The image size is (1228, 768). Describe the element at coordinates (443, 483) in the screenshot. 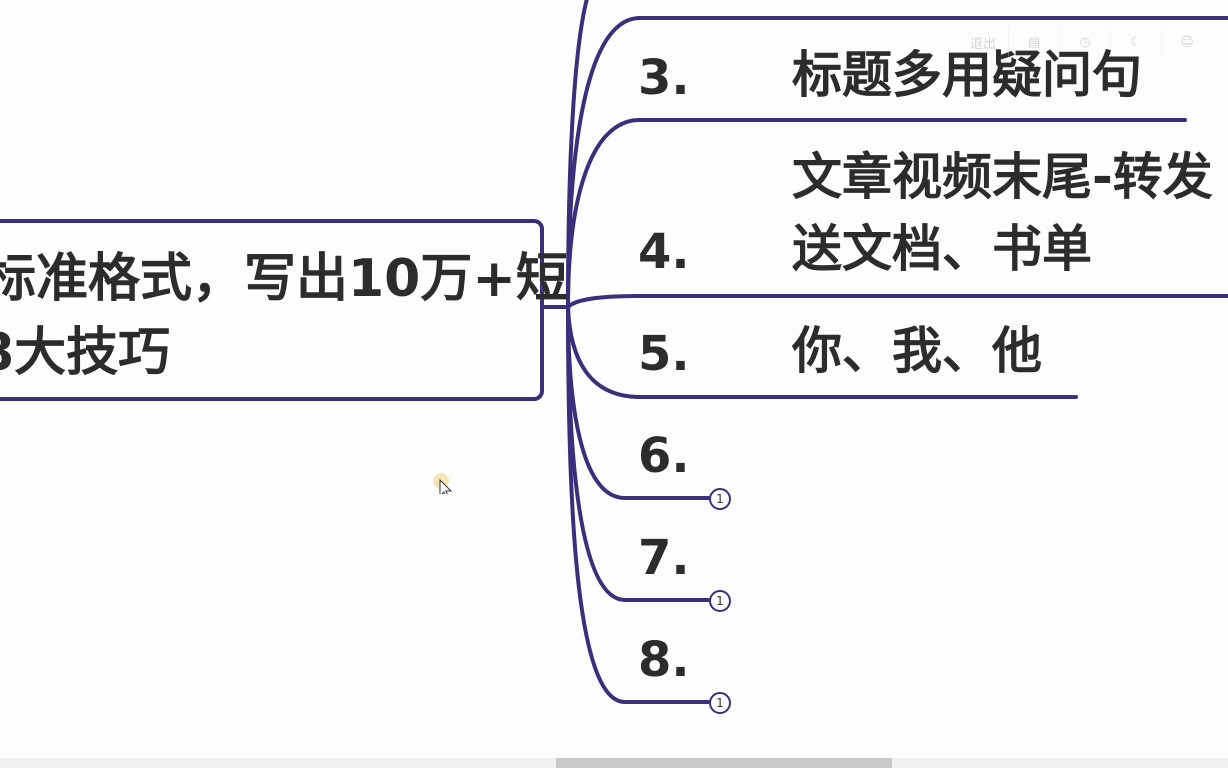

I see `mouse-cursor-icon` at that location.